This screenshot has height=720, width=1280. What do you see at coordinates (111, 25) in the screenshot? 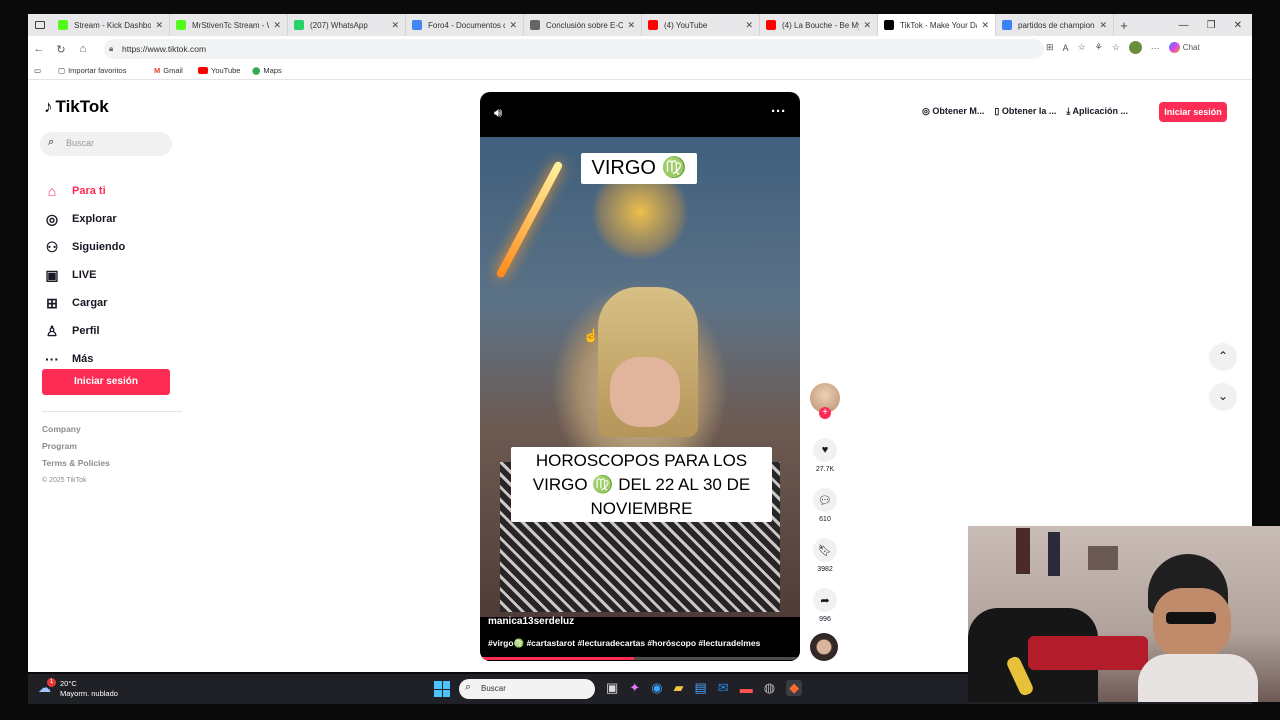
I see `browser-tab: Stream - Kick Dashboard✕` at bounding box center [111, 25].